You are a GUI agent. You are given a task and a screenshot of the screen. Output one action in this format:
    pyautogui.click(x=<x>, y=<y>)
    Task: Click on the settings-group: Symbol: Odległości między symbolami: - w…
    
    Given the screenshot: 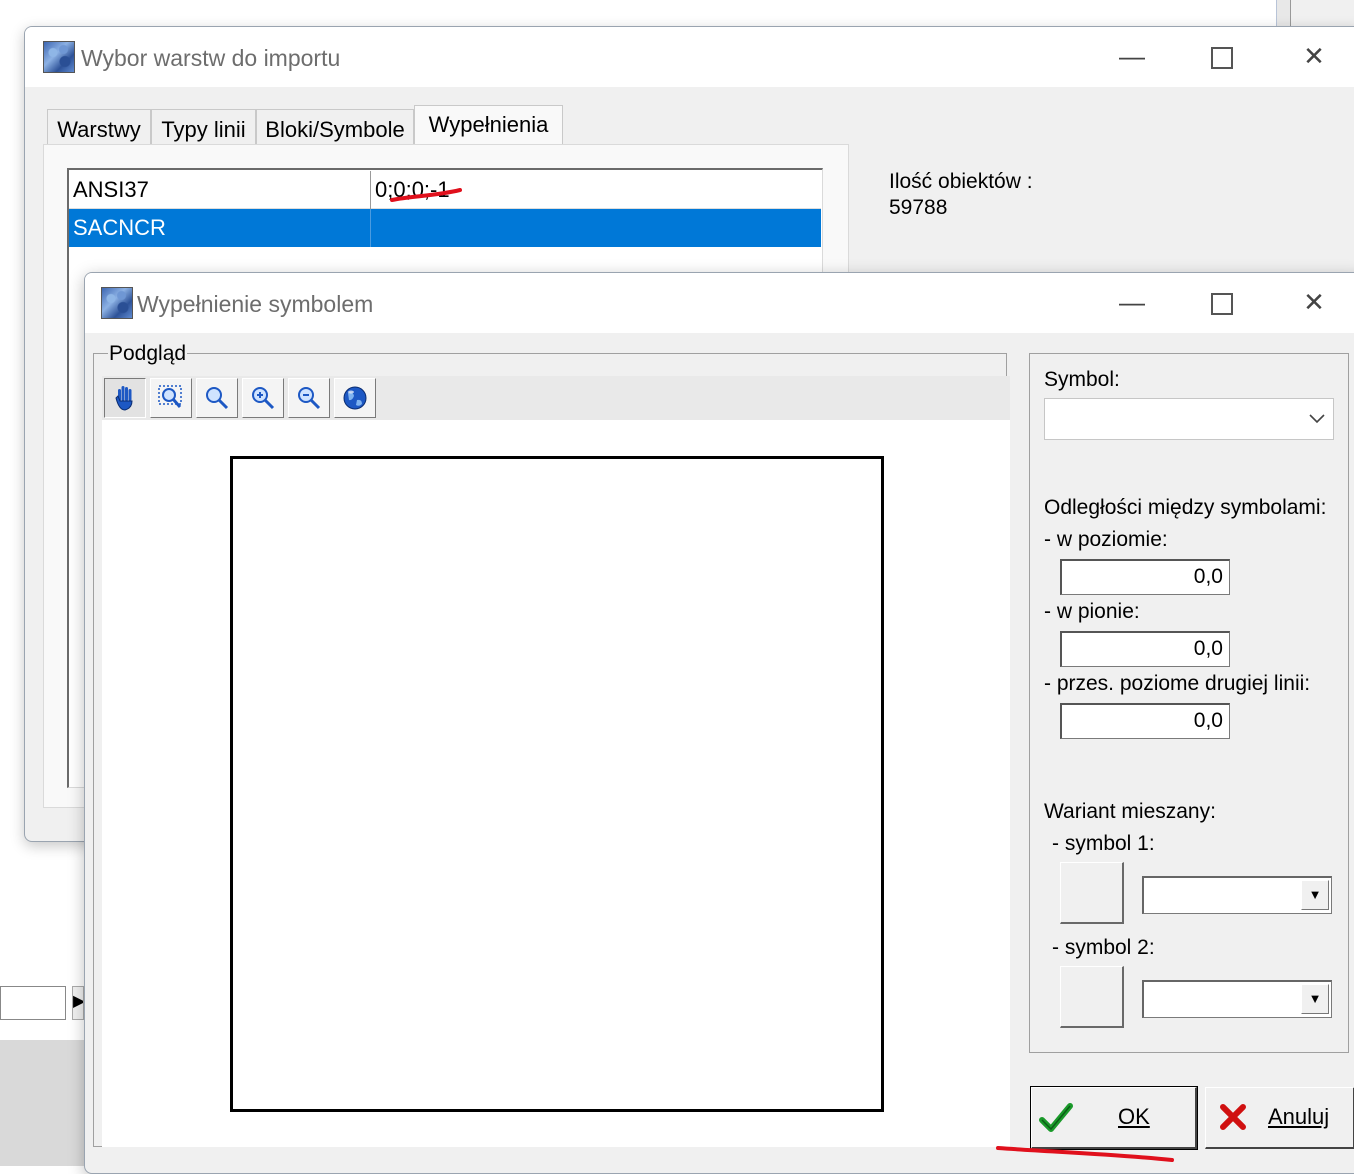 What is the action you would take?
    pyautogui.click(x=1189, y=703)
    